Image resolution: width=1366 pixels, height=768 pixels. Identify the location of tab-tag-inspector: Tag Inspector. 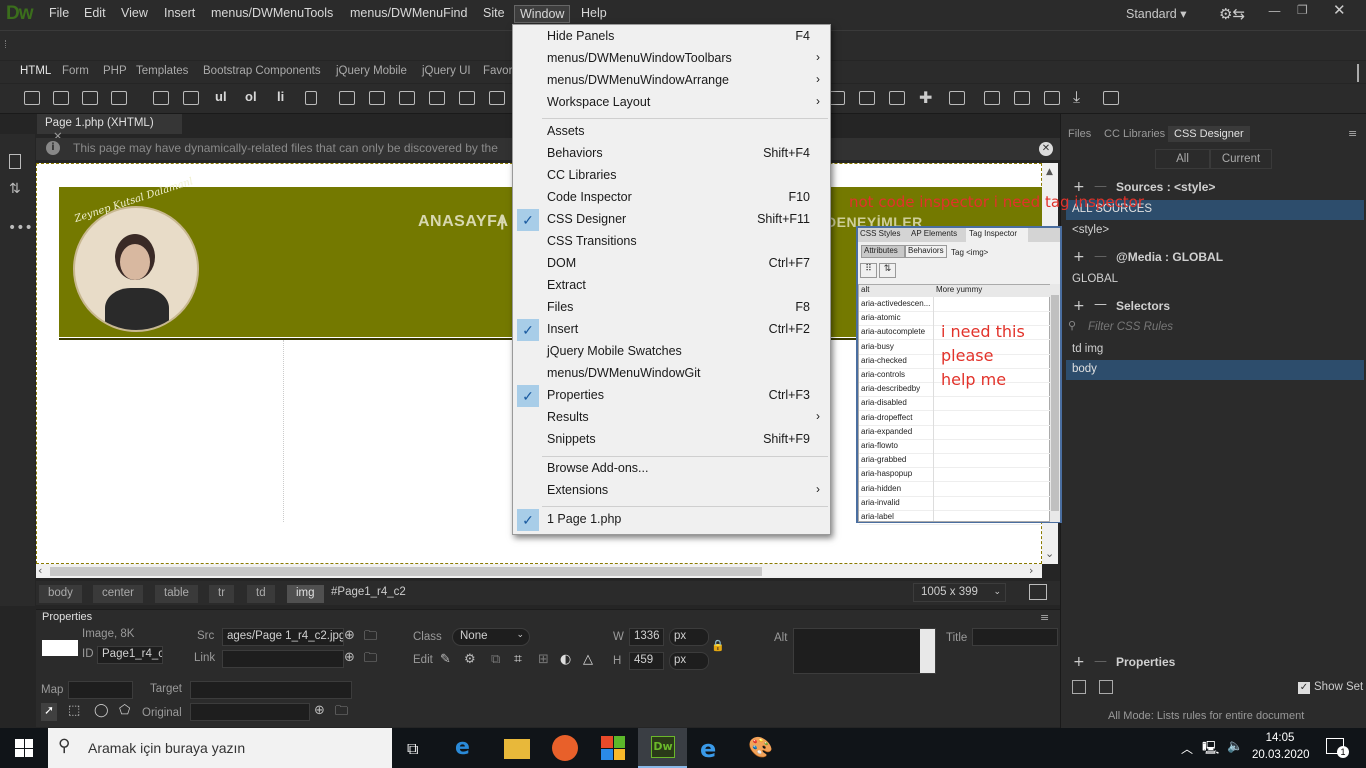
(997, 235).